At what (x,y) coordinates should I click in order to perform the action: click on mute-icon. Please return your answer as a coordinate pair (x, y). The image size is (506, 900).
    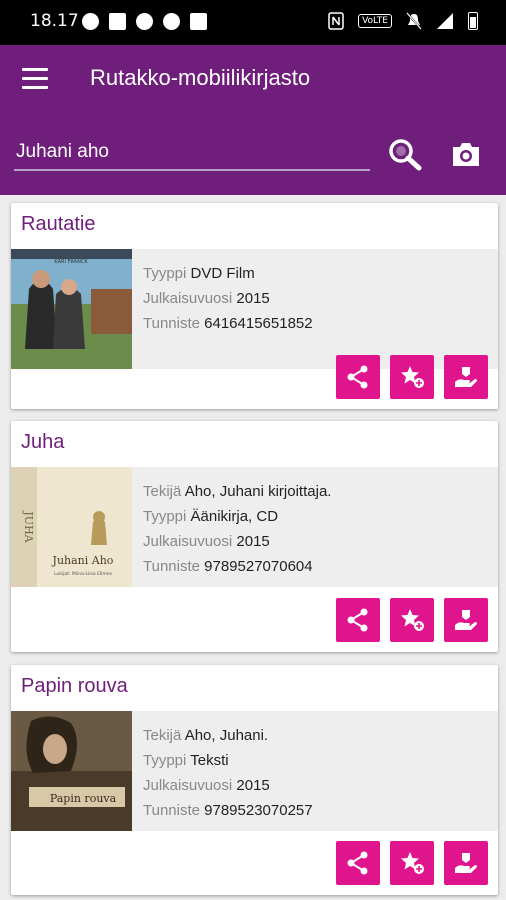
    Looking at the image, I should click on (414, 21).